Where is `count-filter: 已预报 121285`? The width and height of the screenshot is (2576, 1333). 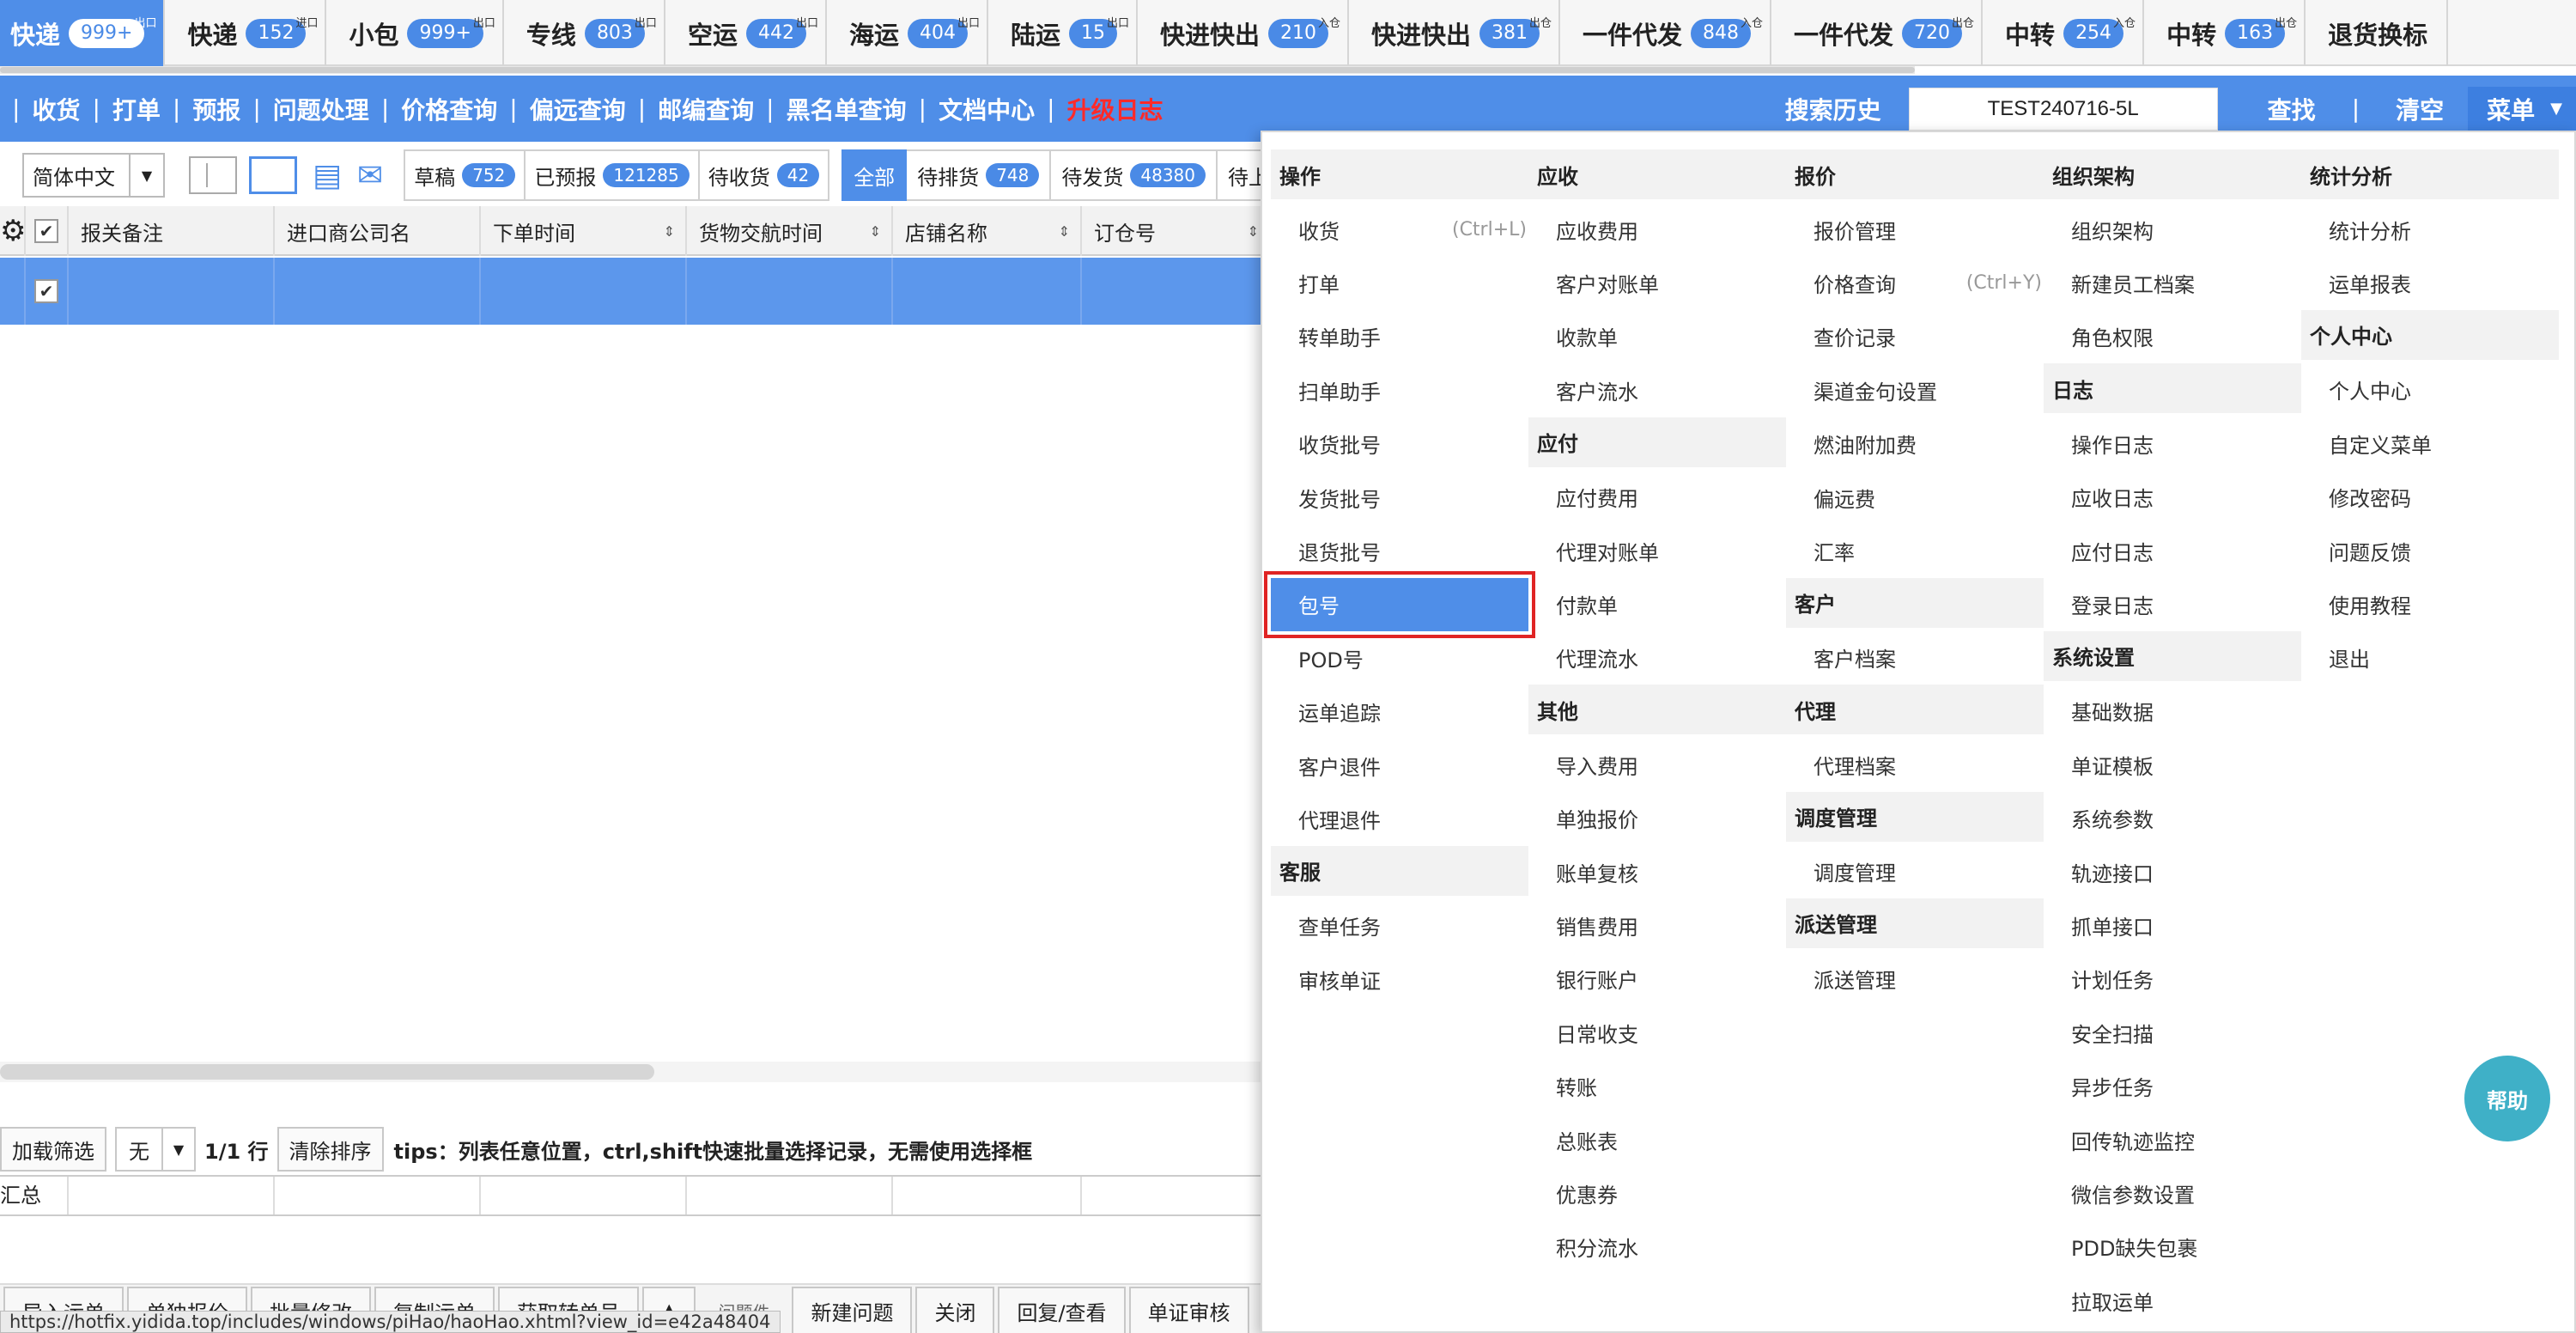
count-filter: 已预报 121285 is located at coordinates (613, 175).